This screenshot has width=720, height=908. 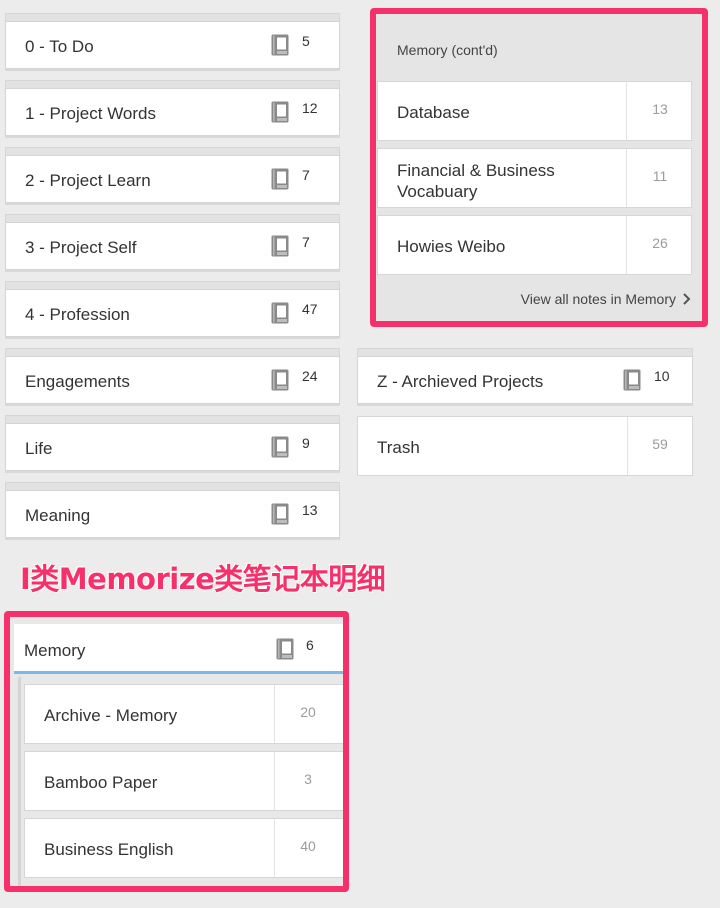 What do you see at coordinates (308, 712) in the screenshot?
I see `notebook-count: 20` at bounding box center [308, 712].